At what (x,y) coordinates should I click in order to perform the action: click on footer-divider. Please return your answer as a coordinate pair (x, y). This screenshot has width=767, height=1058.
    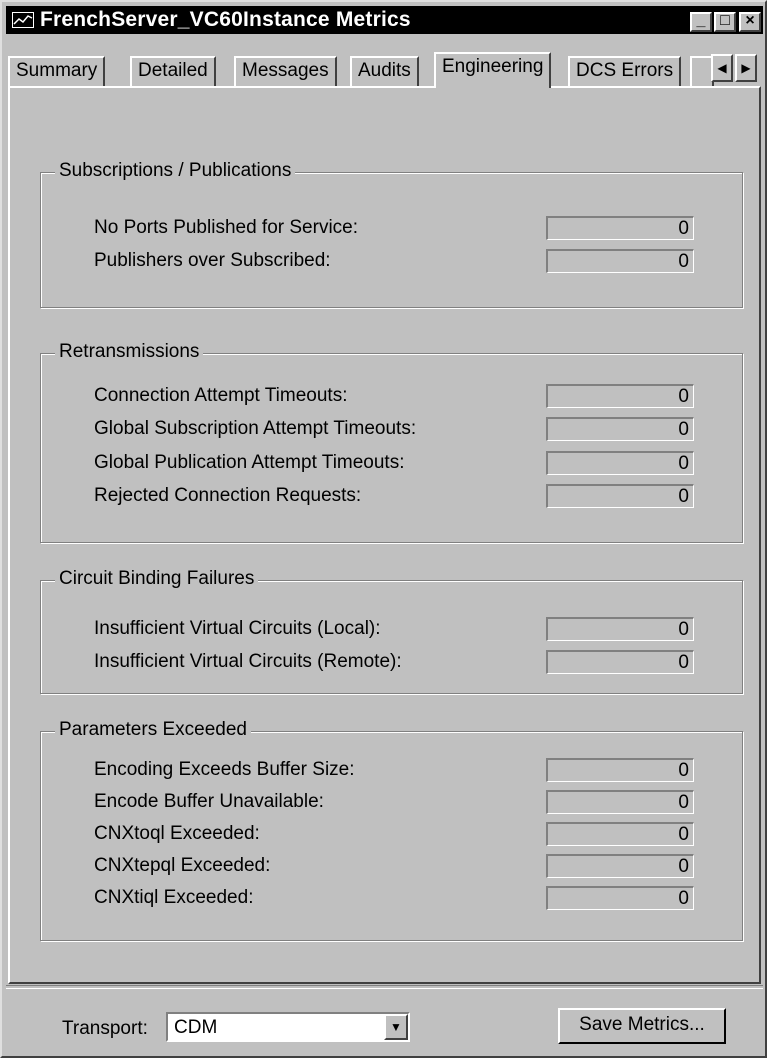
    Looking at the image, I should click on (384, 987).